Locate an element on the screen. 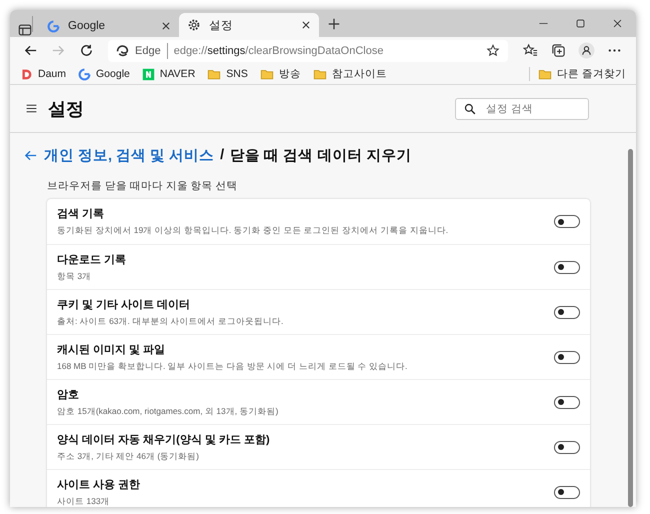 Image resolution: width=650 pixels, height=514 pixels. setting-title: 검색 기록 is located at coordinates (81, 214).